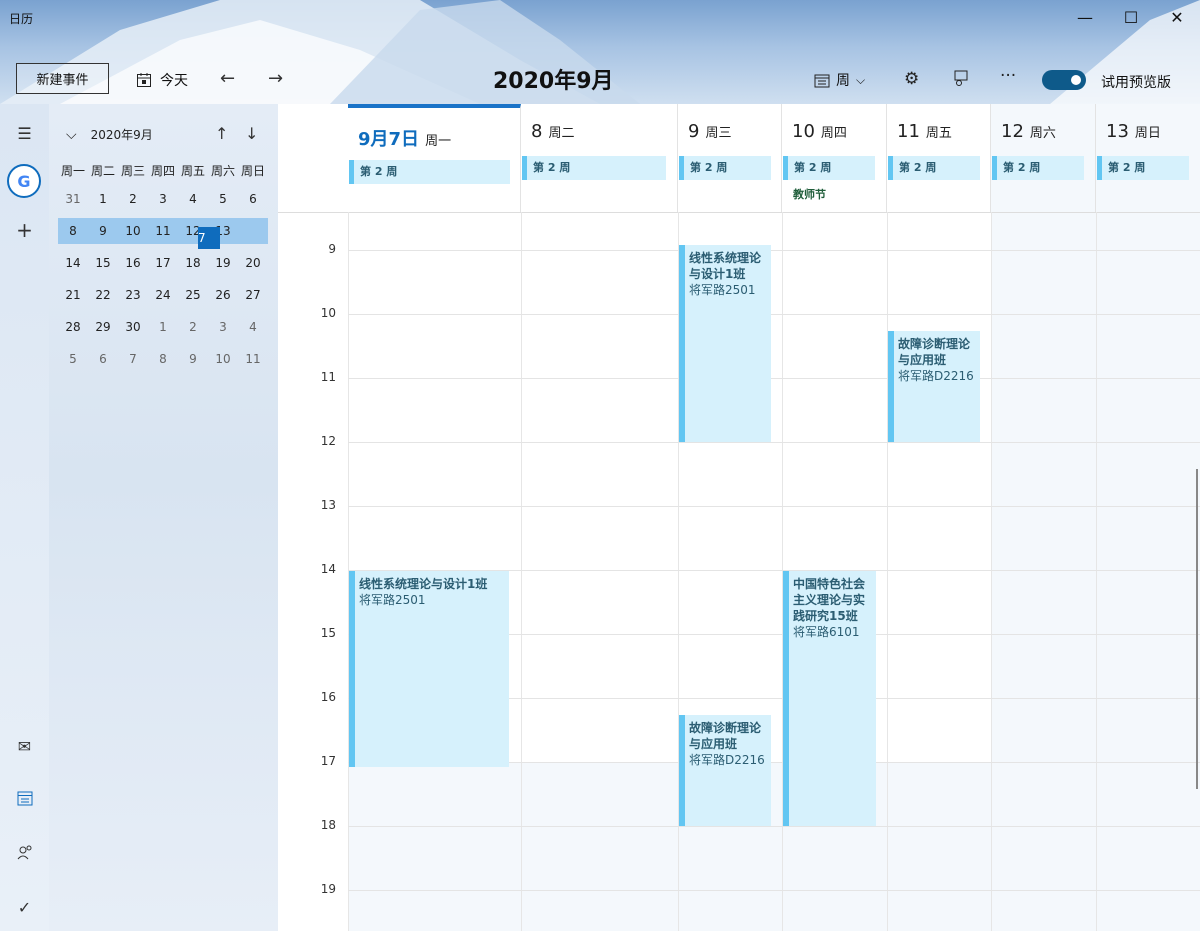  What do you see at coordinates (1043, 158) in the screenshot?
I see `day-header-sat: 12 周六 第 2 周` at bounding box center [1043, 158].